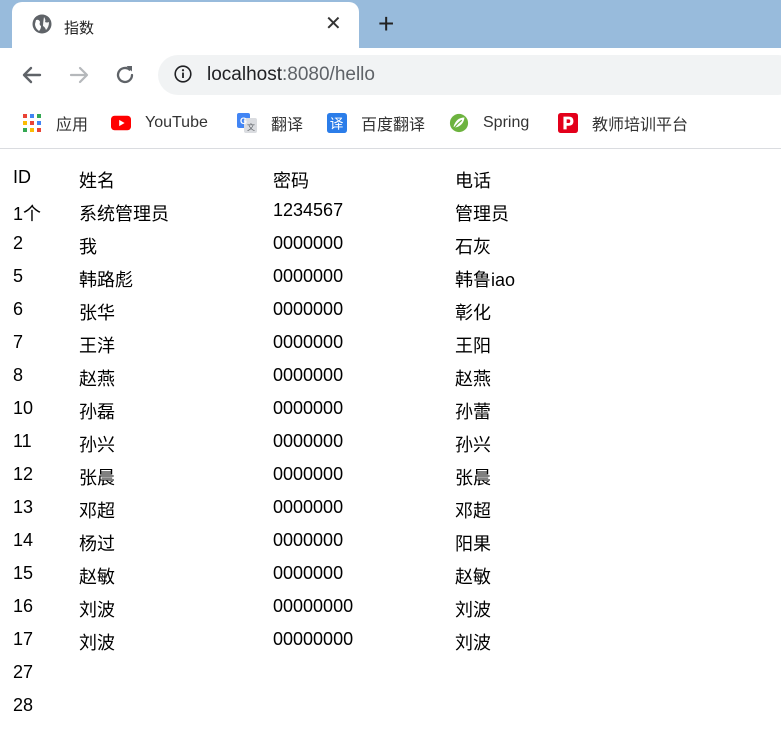 This screenshot has width=781, height=752. What do you see at coordinates (390, 533) in the screenshot?
I see `table-row: 14 杨过 0000000 阳果` at bounding box center [390, 533].